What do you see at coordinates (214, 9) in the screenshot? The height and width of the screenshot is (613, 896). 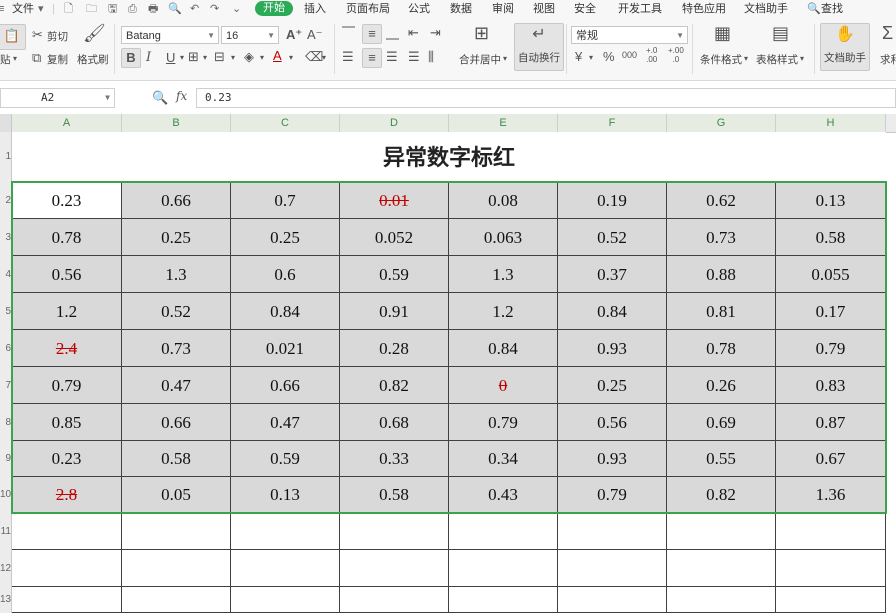 I see `redo-icon: ↷` at bounding box center [214, 9].